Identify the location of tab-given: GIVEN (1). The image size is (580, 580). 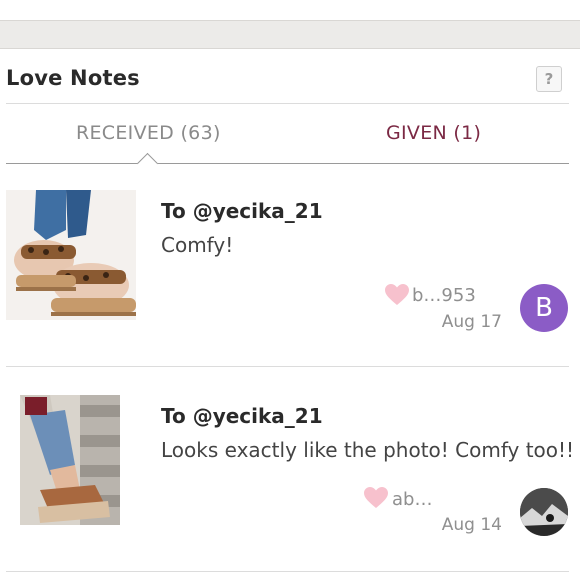
(433, 133).